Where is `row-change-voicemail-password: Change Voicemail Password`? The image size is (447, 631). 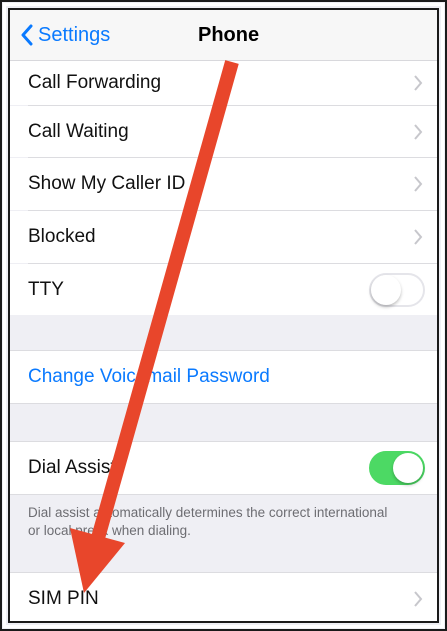
row-change-voicemail-password: Change Voicemail Password is located at coordinates (223, 377).